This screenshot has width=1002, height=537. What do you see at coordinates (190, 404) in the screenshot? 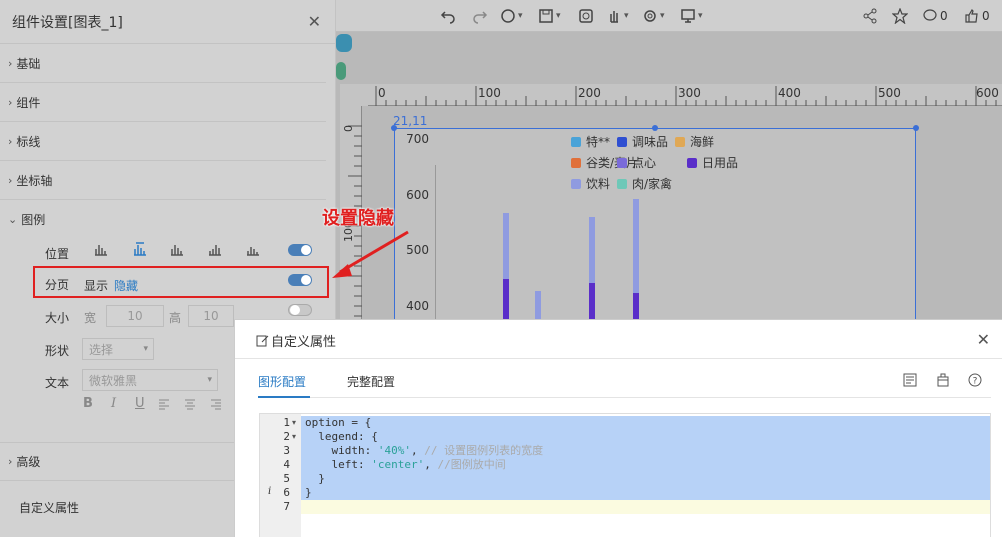
I see `align-center-icon` at bounding box center [190, 404].